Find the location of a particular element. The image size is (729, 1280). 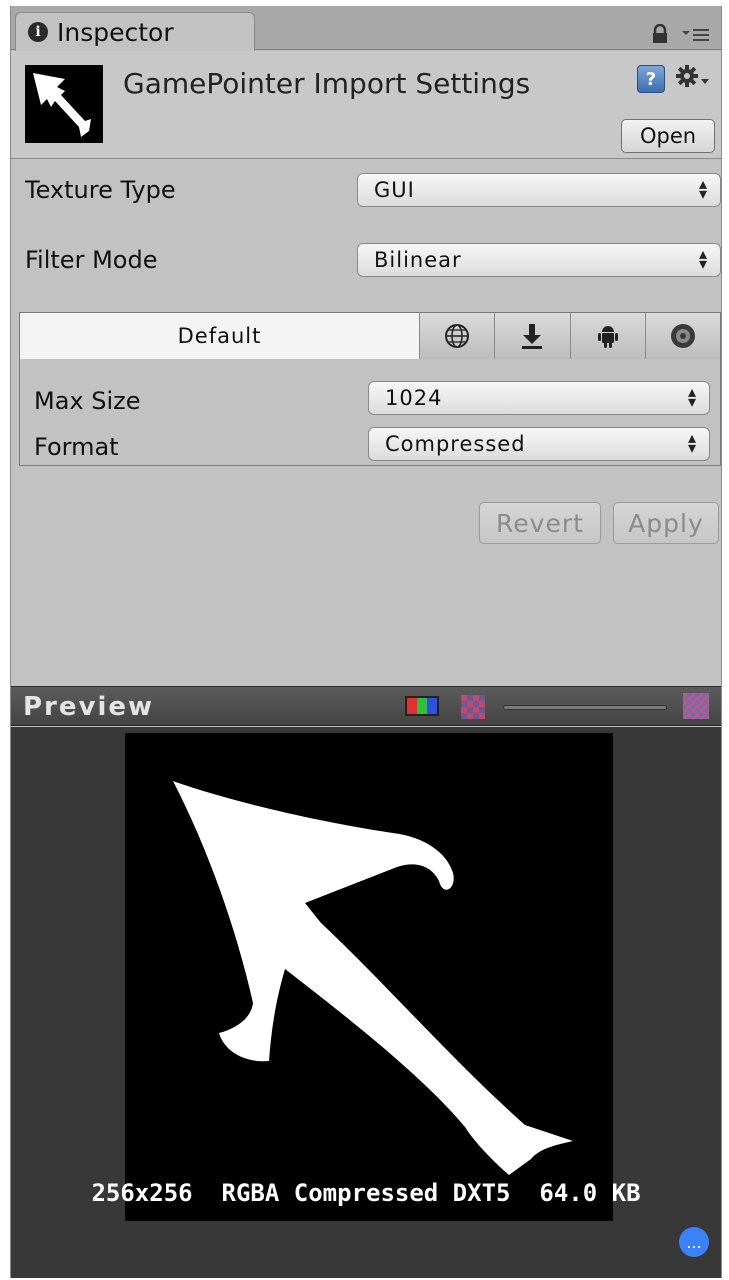

tab-default-platform: Default is located at coordinates (220, 336).